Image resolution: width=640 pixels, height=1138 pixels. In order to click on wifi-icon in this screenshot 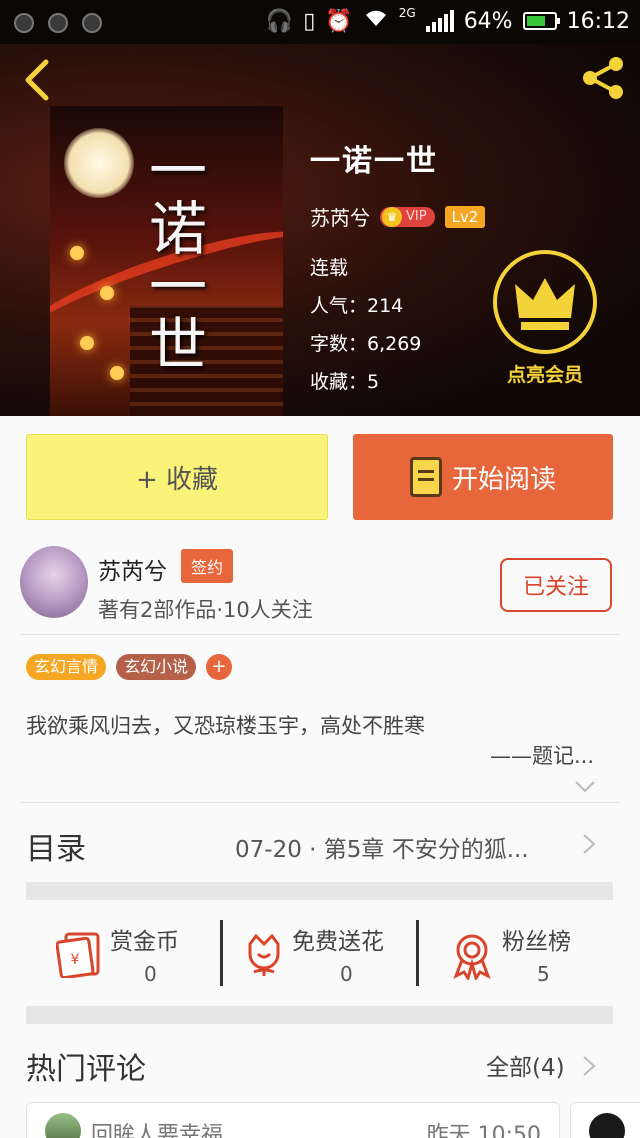, I will do `click(376, 21)`.